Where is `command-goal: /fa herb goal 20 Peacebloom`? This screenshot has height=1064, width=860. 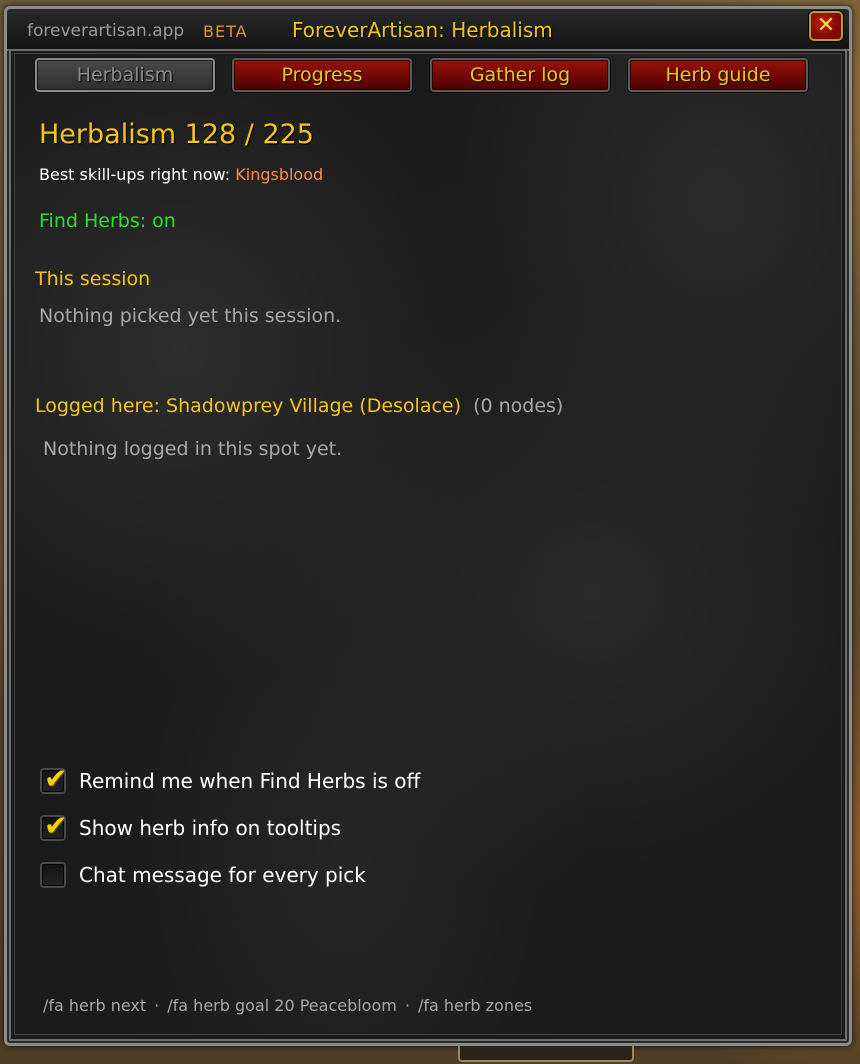
command-goal: /fa herb goal 20 Peacebloom is located at coordinates (282, 1005).